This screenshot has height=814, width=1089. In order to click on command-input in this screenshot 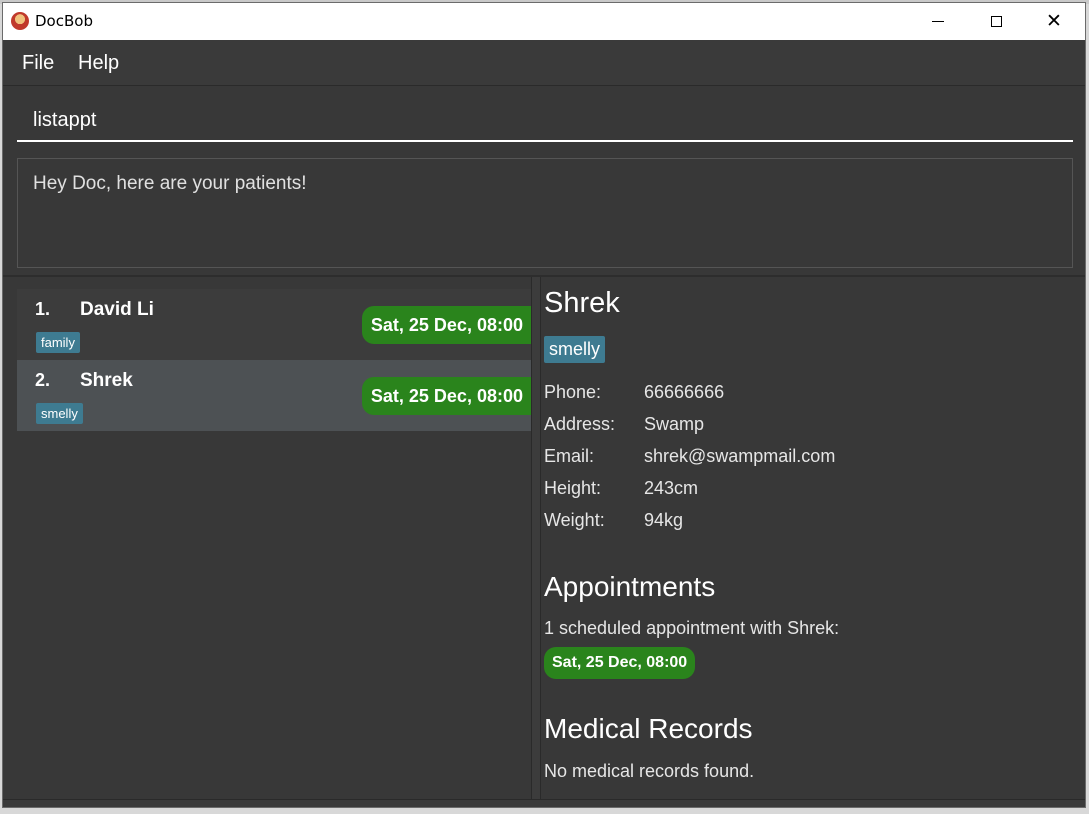, I will do `click(545, 121)`.